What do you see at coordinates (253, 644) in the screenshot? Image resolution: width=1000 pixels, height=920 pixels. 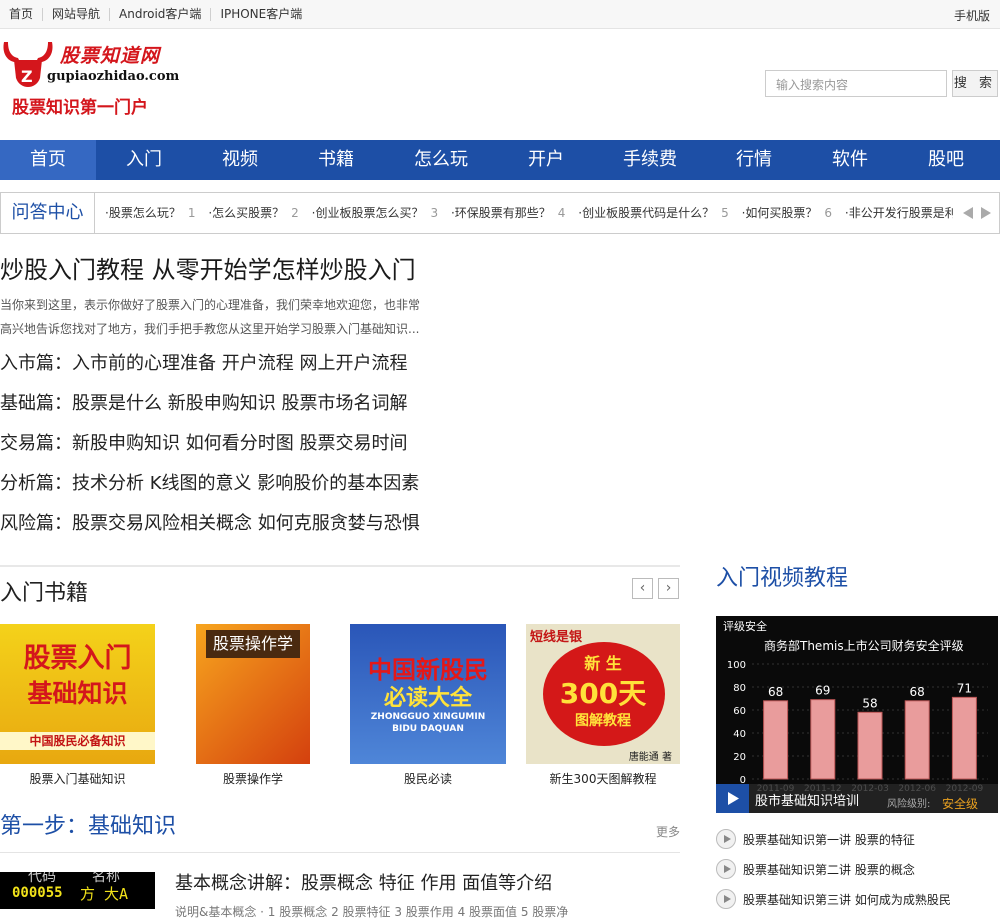 I see `book-cover-line: 股票操作学` at bounding box center [253, 644].